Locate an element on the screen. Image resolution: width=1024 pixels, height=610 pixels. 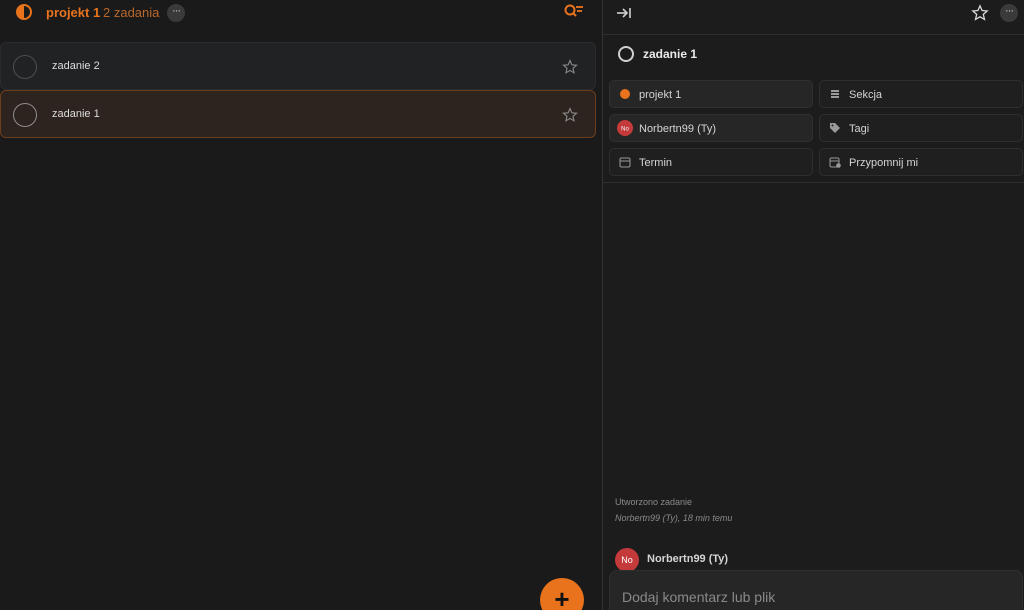
assignee-property-label: Norbertn99 (Ty) is located at coordinates (678, 129).